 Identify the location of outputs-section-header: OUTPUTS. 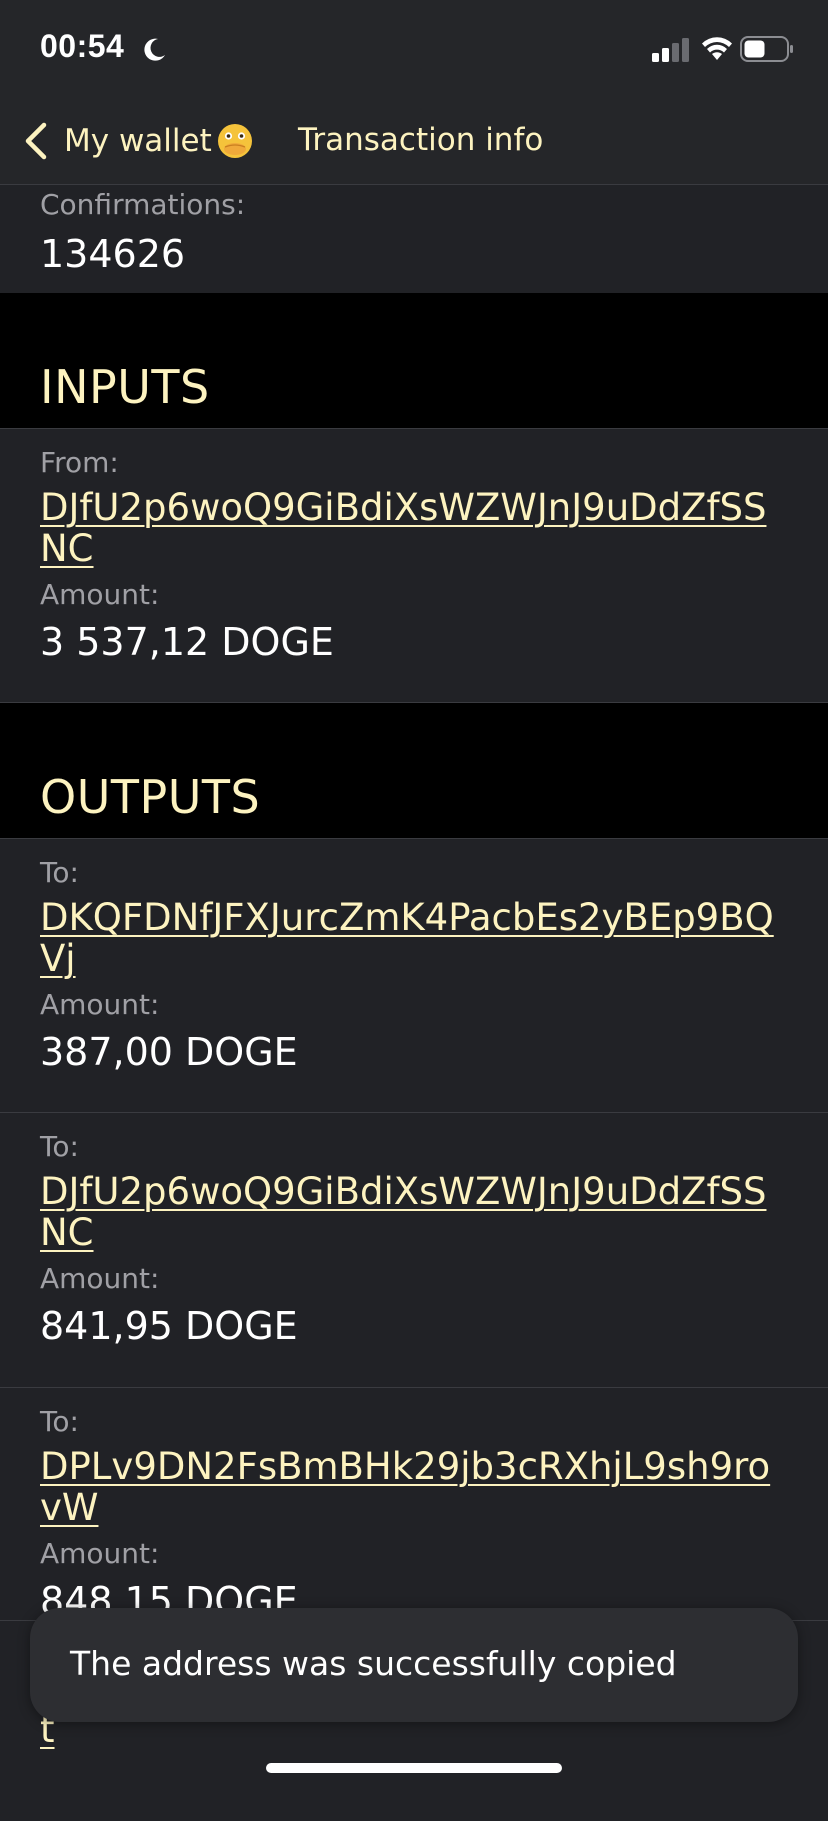
(414, 770).